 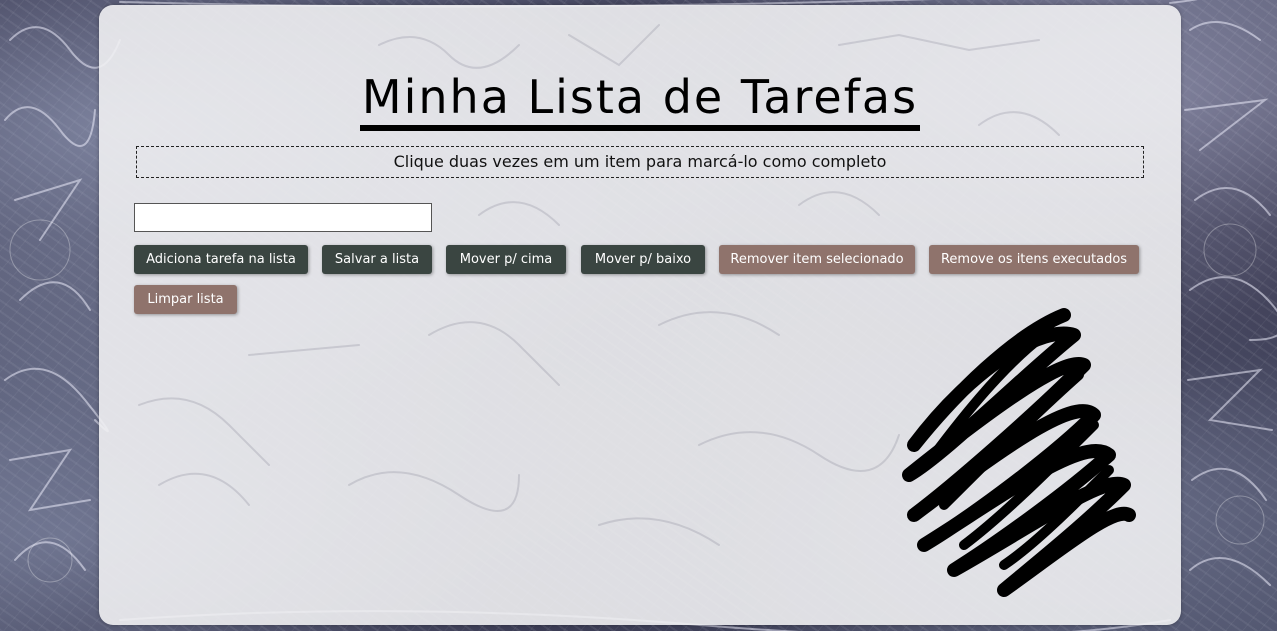 What do you see at coordinates (1019, 452) in the screenshot?
I see `scribble-icon` at bounding box center [1019, 452].